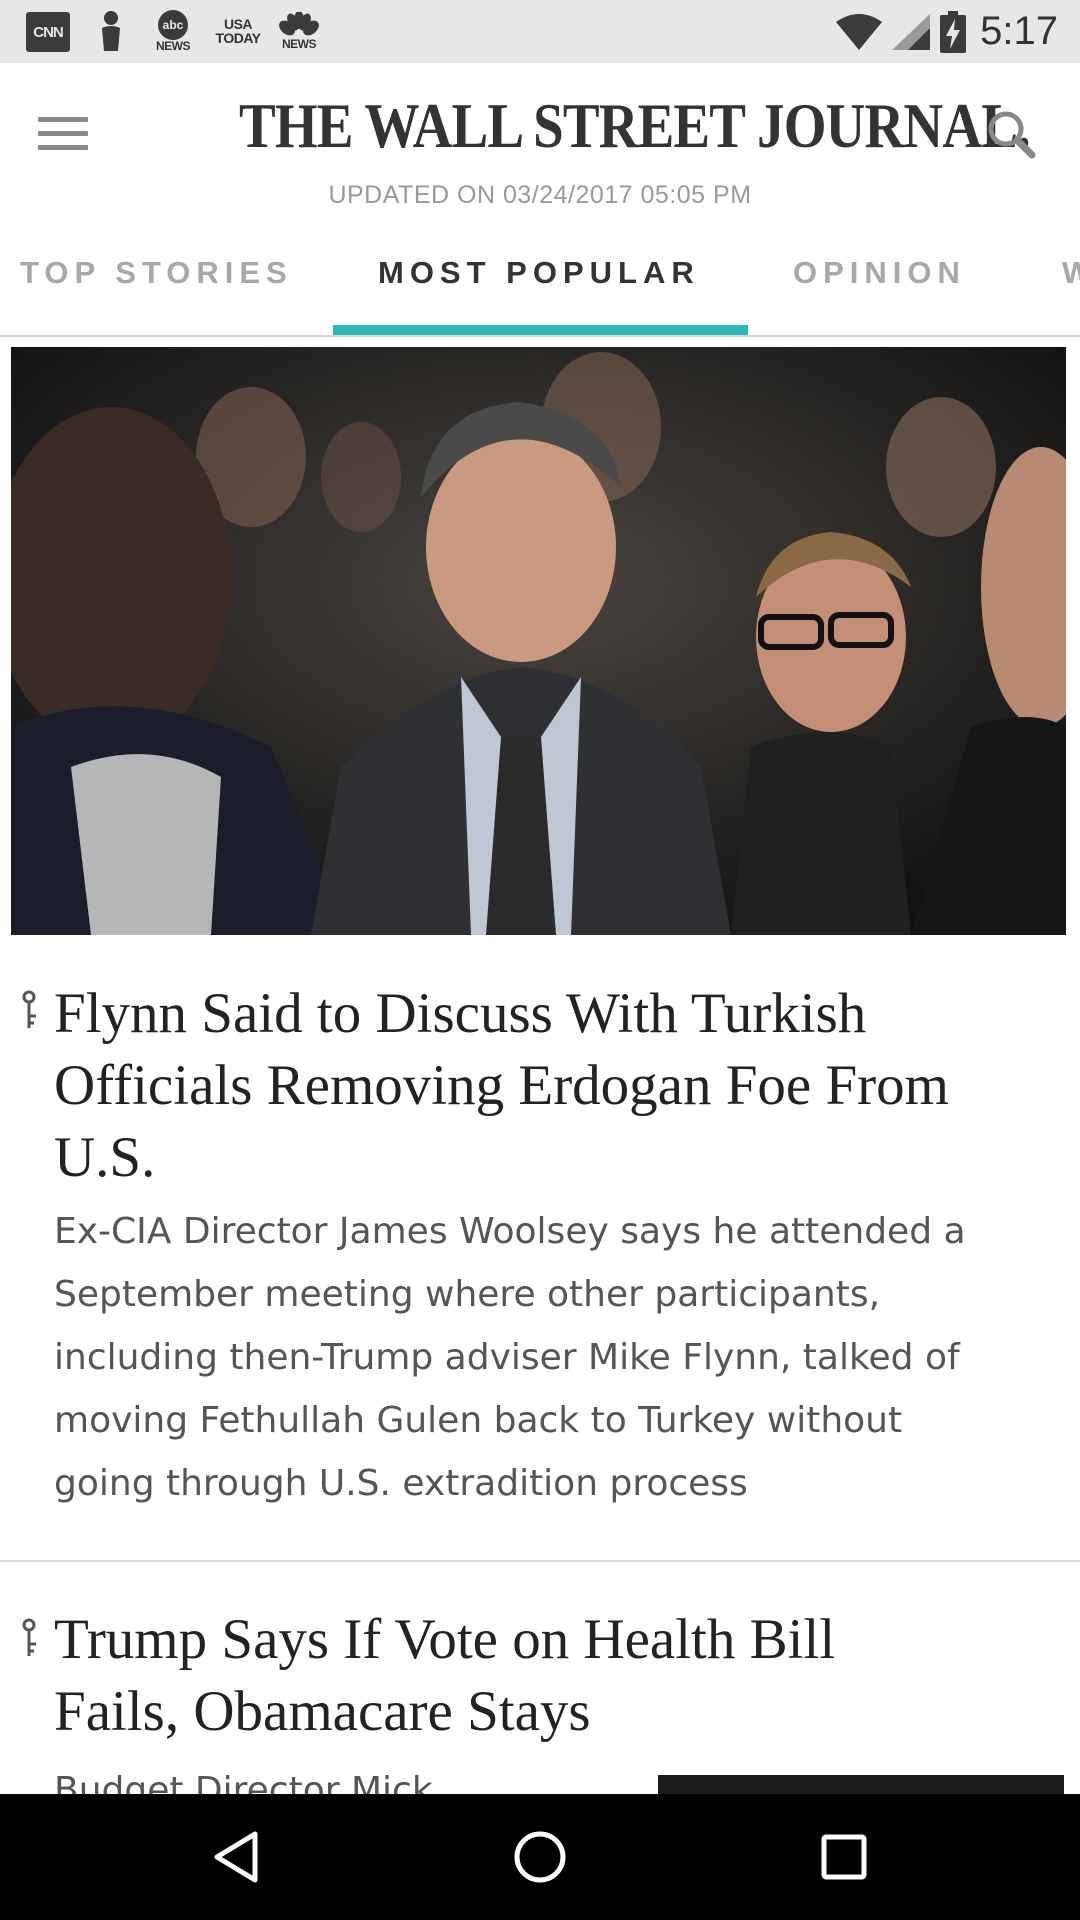 This screenshot has width=1080, height=1920. I want to click on article-thumbnail, so click(861, 1784).